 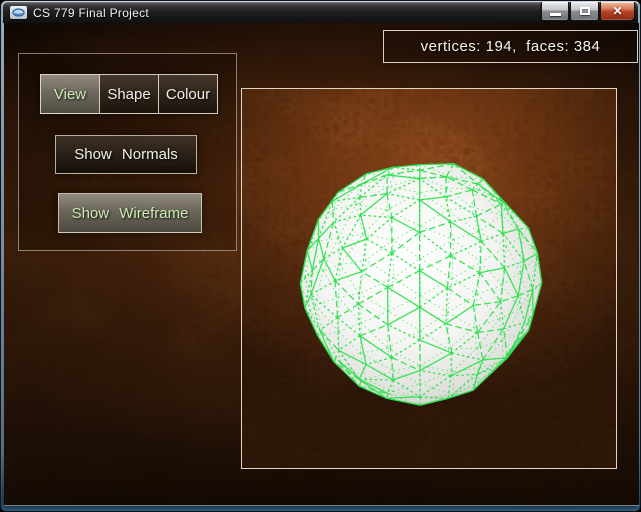 I want to click on close-button: ✕, so click(x=617, y=11).